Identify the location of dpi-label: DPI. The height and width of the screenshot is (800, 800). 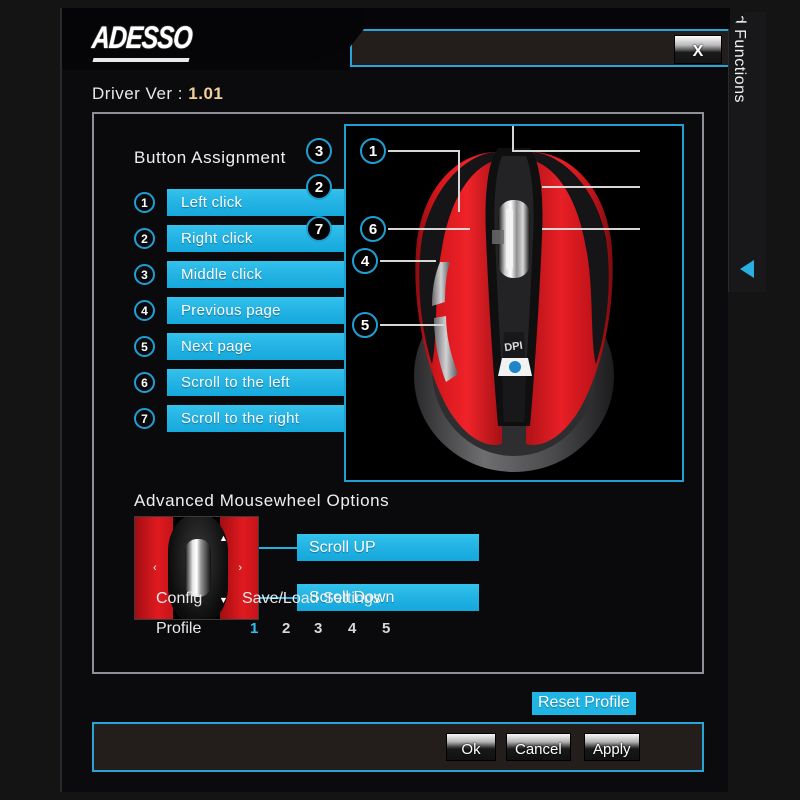
(514, 347).